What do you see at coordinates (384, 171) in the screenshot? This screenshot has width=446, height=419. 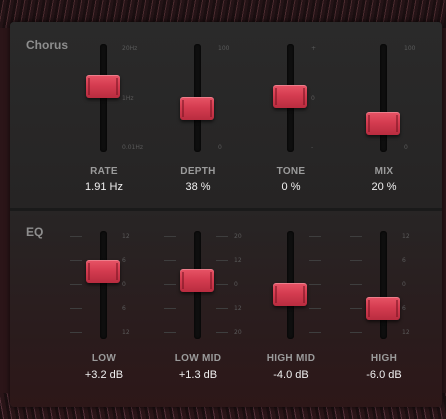 I see `mix-label: MIX` at bounding box center [384, 171].